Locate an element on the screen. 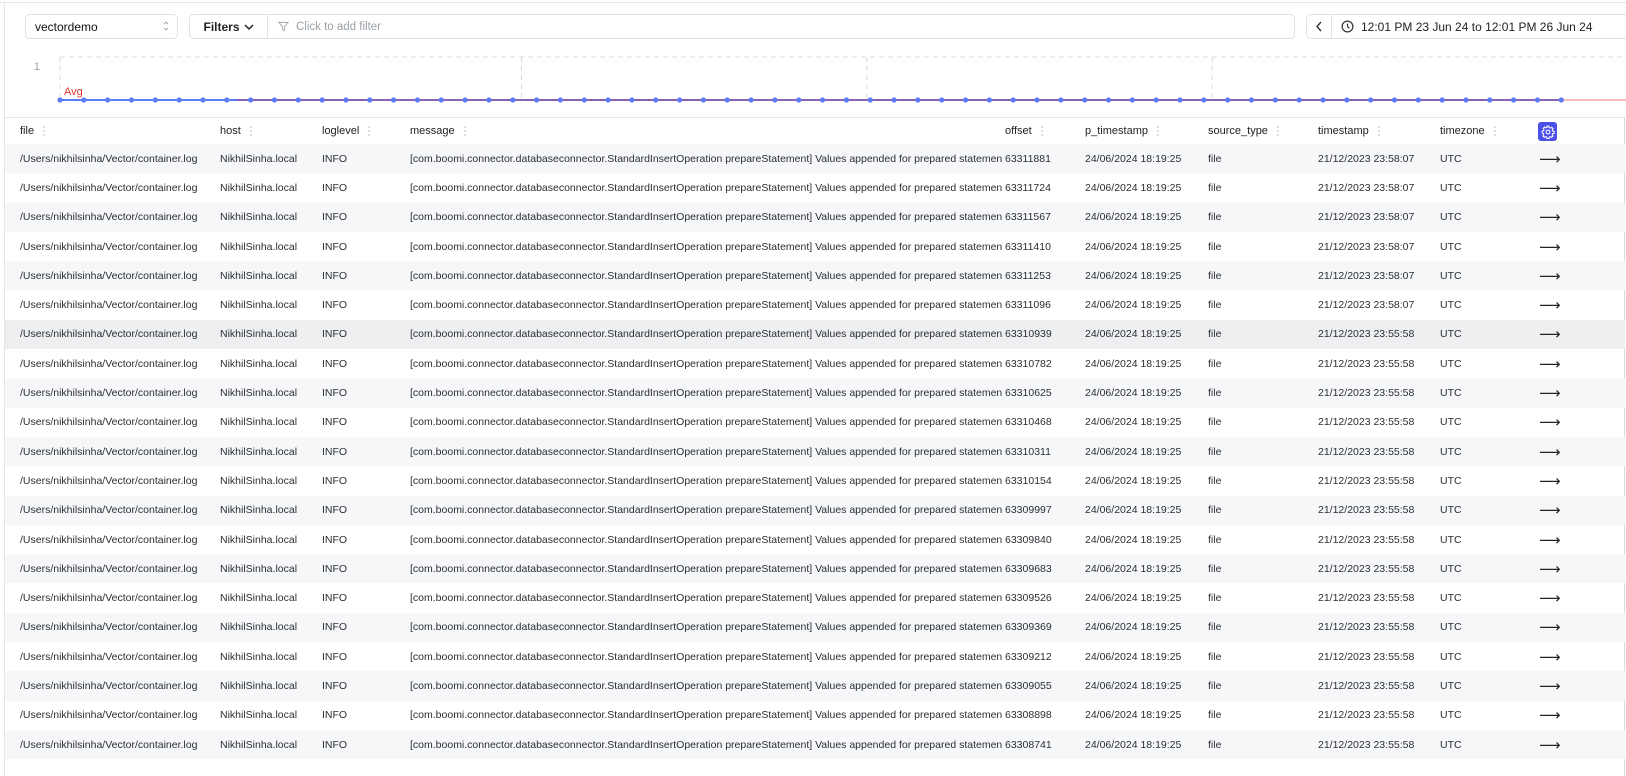  column-settings-button is located at coordinates (1547, 131).